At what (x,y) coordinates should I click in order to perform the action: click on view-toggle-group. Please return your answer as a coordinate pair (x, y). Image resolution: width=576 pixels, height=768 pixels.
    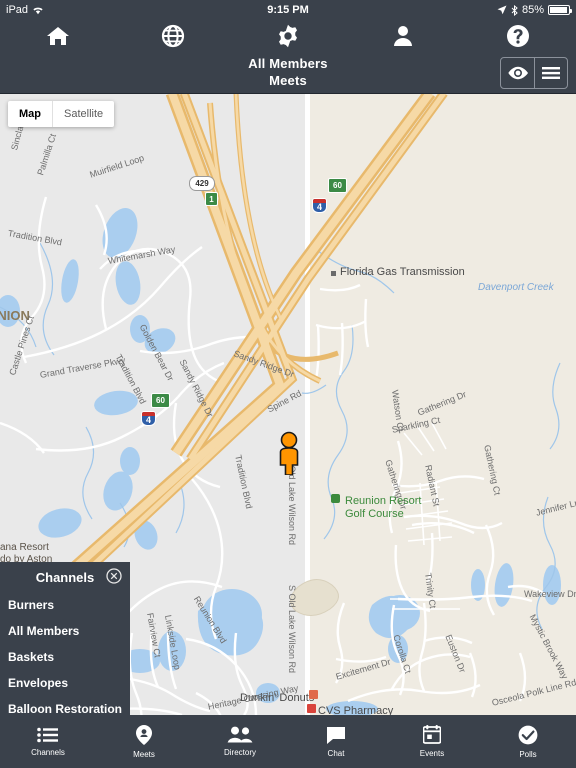
    Looking at the image, I should click on (534, 73).